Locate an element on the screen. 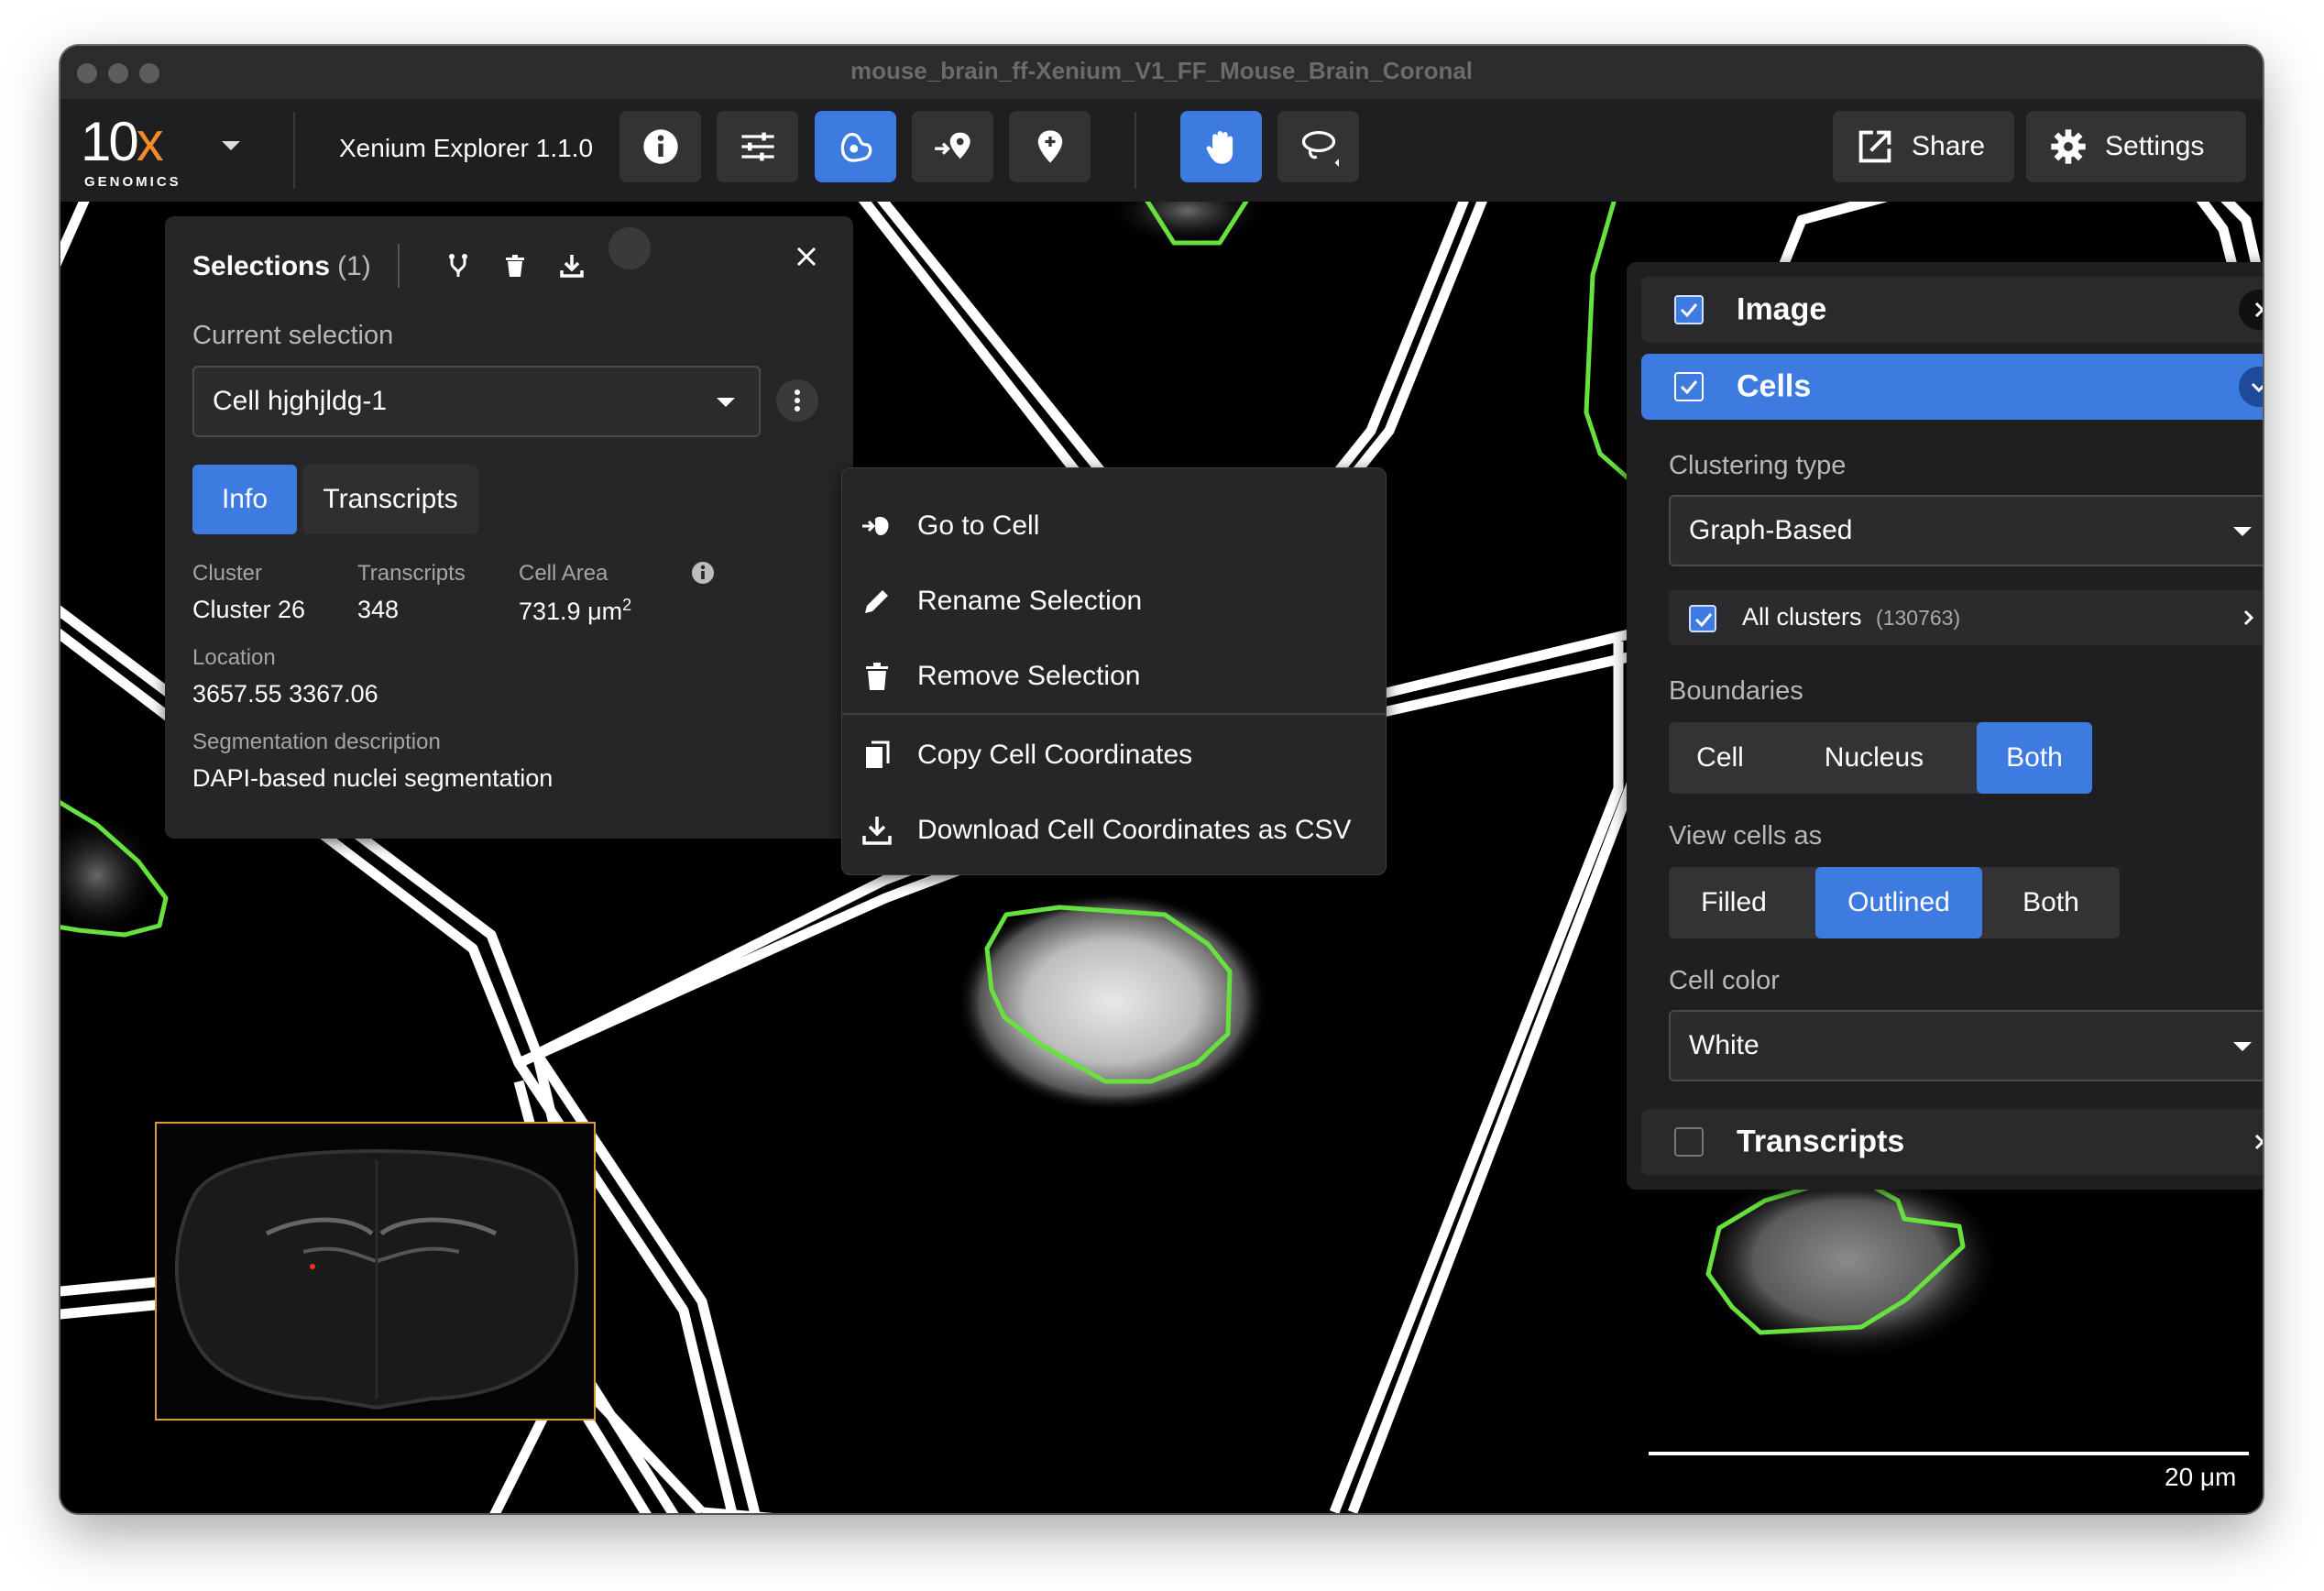 The width and height of the screenshot is (2324, 1591). hidden-placeholder is located at coordinates (629, 248).